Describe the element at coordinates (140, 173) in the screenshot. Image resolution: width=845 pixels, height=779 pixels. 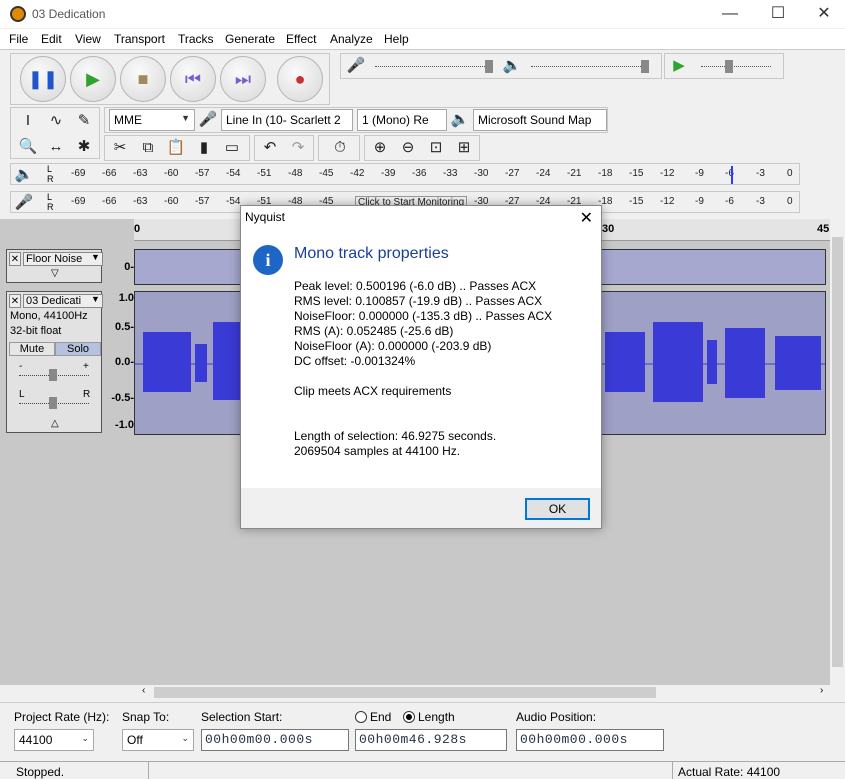
I see `meter-tick: -63` at that location.